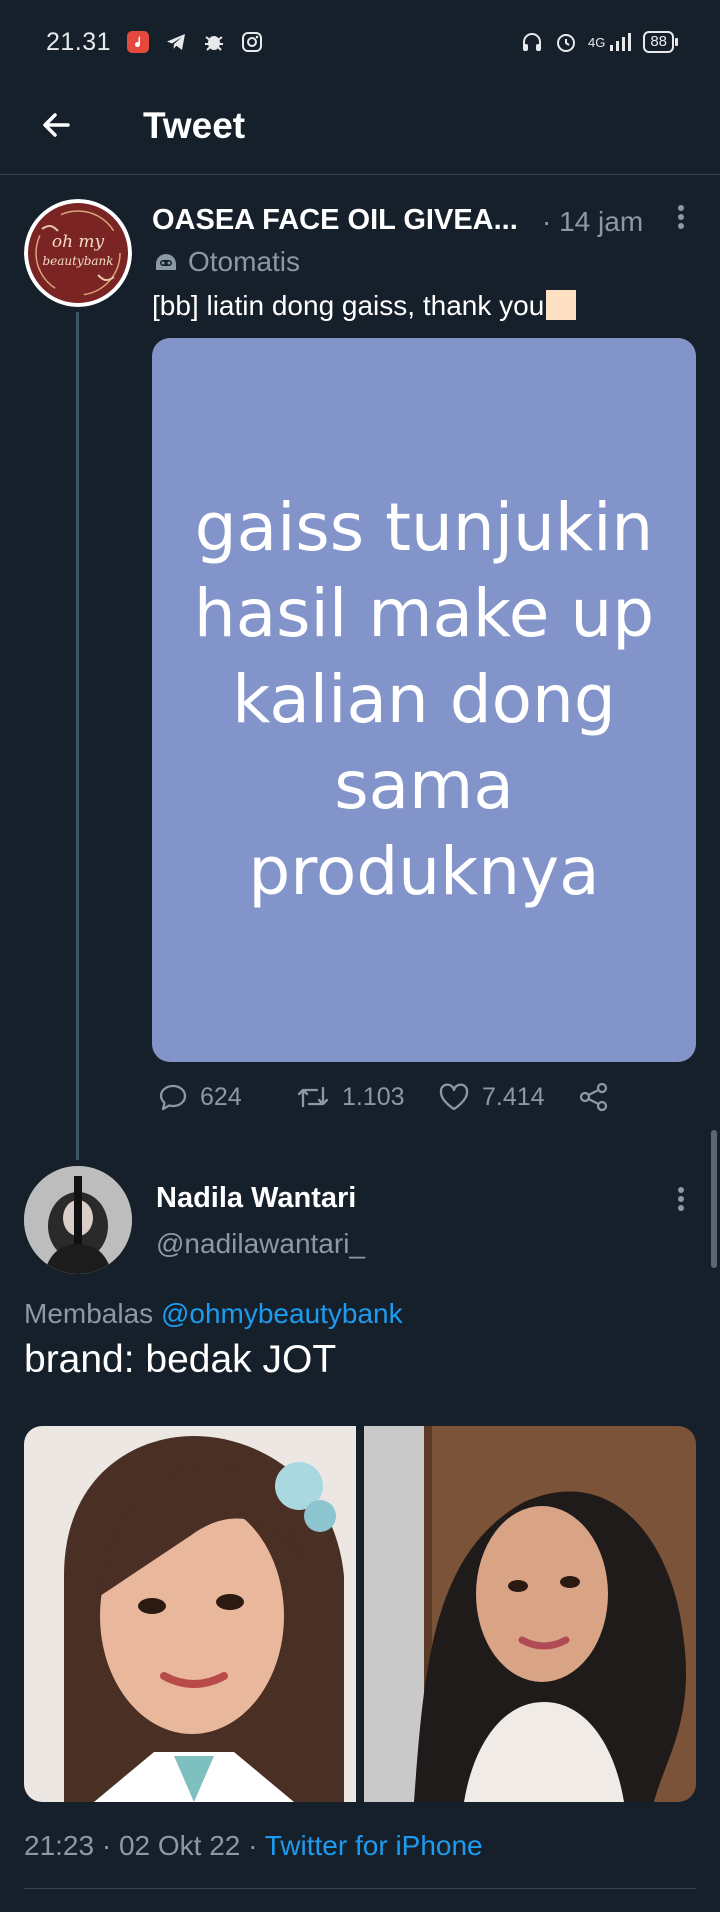  What do you see at coordinates (244, 261) in the screenshot?
I see `automated-label-text: Otomatis` at bounding box center [244, 261].